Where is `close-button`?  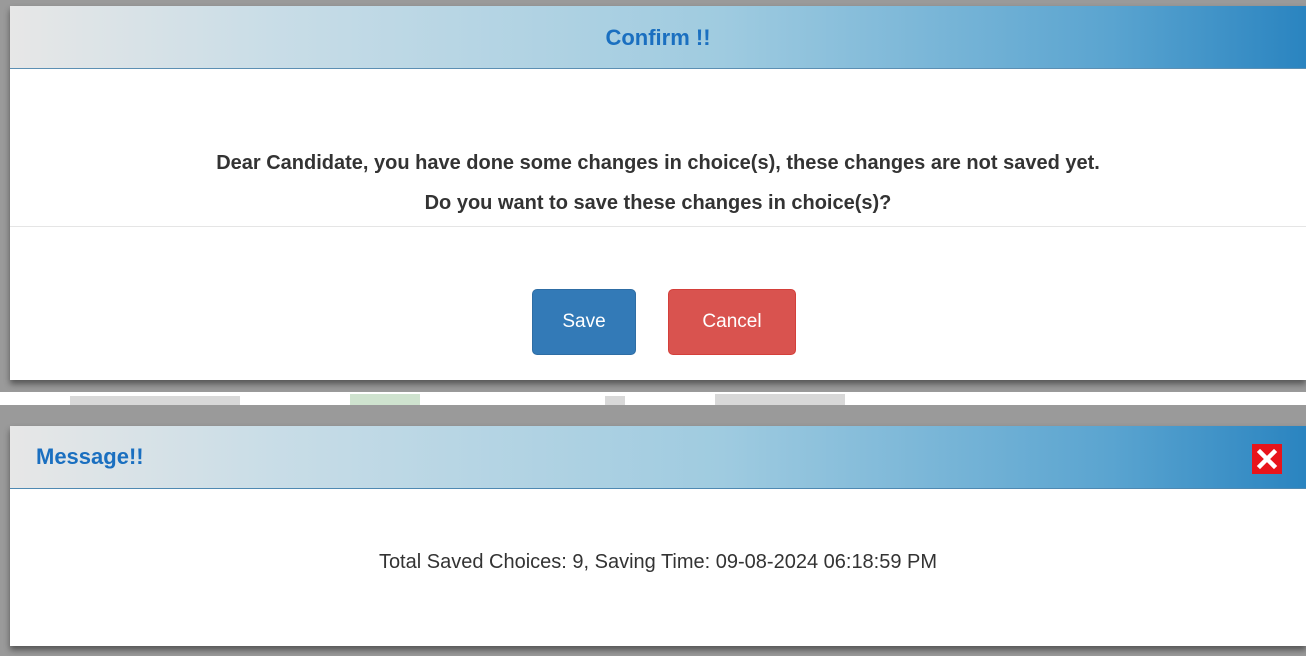
close-button is located at coordinates (1267, 459).